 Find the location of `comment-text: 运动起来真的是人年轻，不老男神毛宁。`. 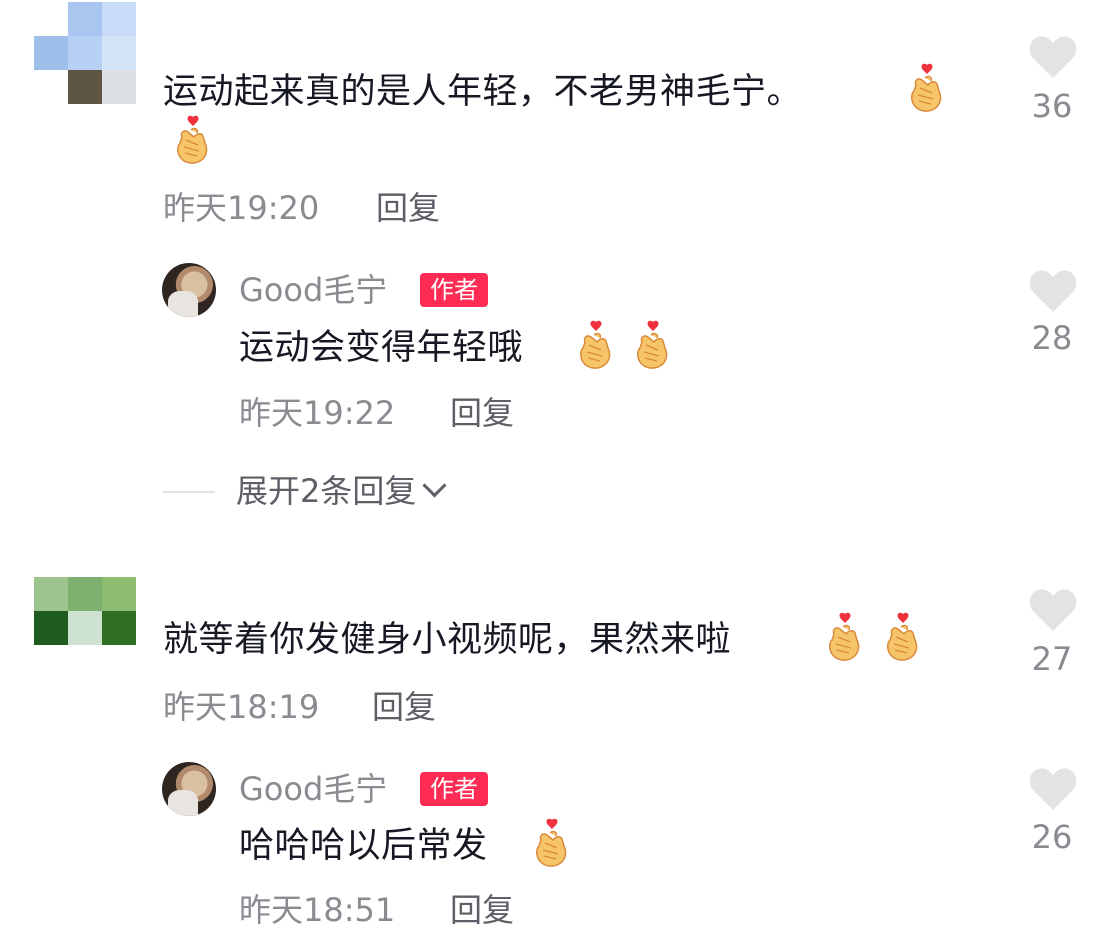

comment-text: 运动起来真的是人年轻，不老男神毛宁。 is located at coordinates (483, 92).